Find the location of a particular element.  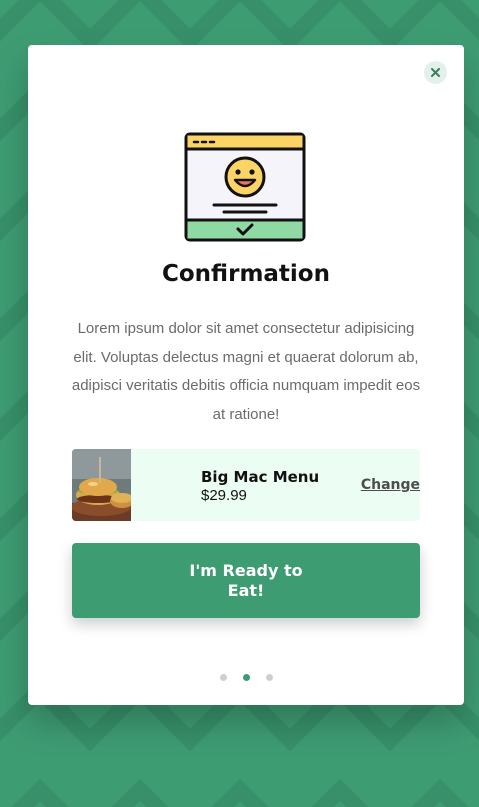

modal-title: Confirmation is located at coordinates (246, 274).